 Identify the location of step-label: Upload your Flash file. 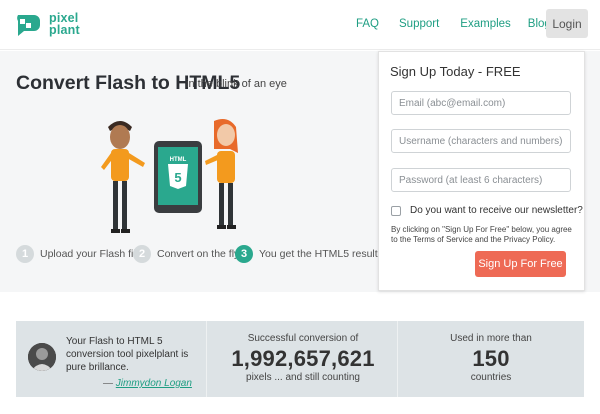
(91, 254).